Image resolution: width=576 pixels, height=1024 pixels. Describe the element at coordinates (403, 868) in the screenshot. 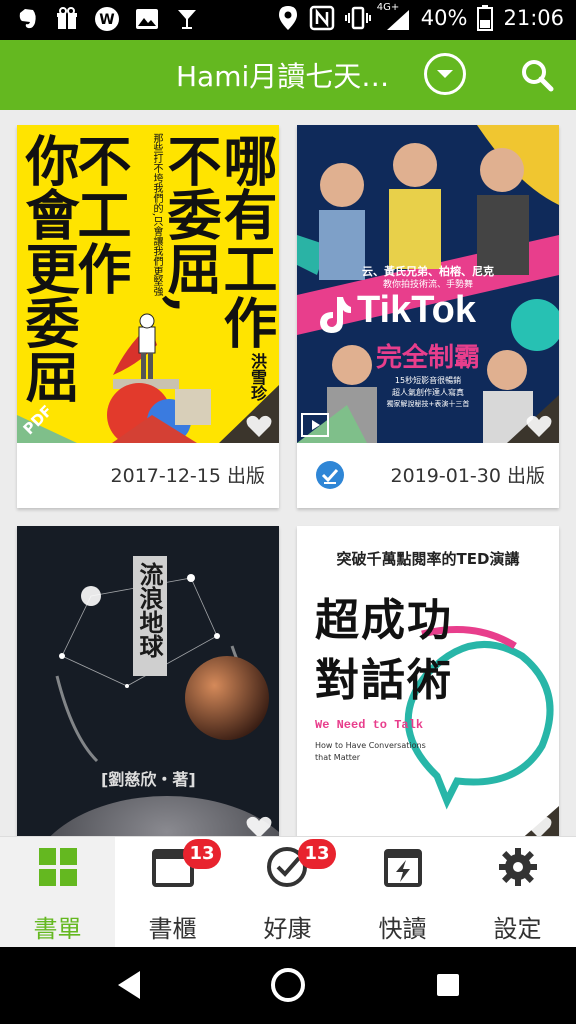

I see `flash-book-icon` at that location.